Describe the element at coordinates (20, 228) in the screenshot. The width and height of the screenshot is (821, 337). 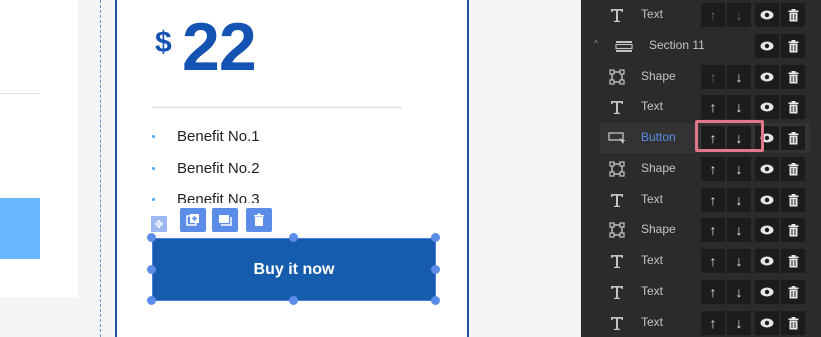
I see `neighbor-blue-block` at that location.